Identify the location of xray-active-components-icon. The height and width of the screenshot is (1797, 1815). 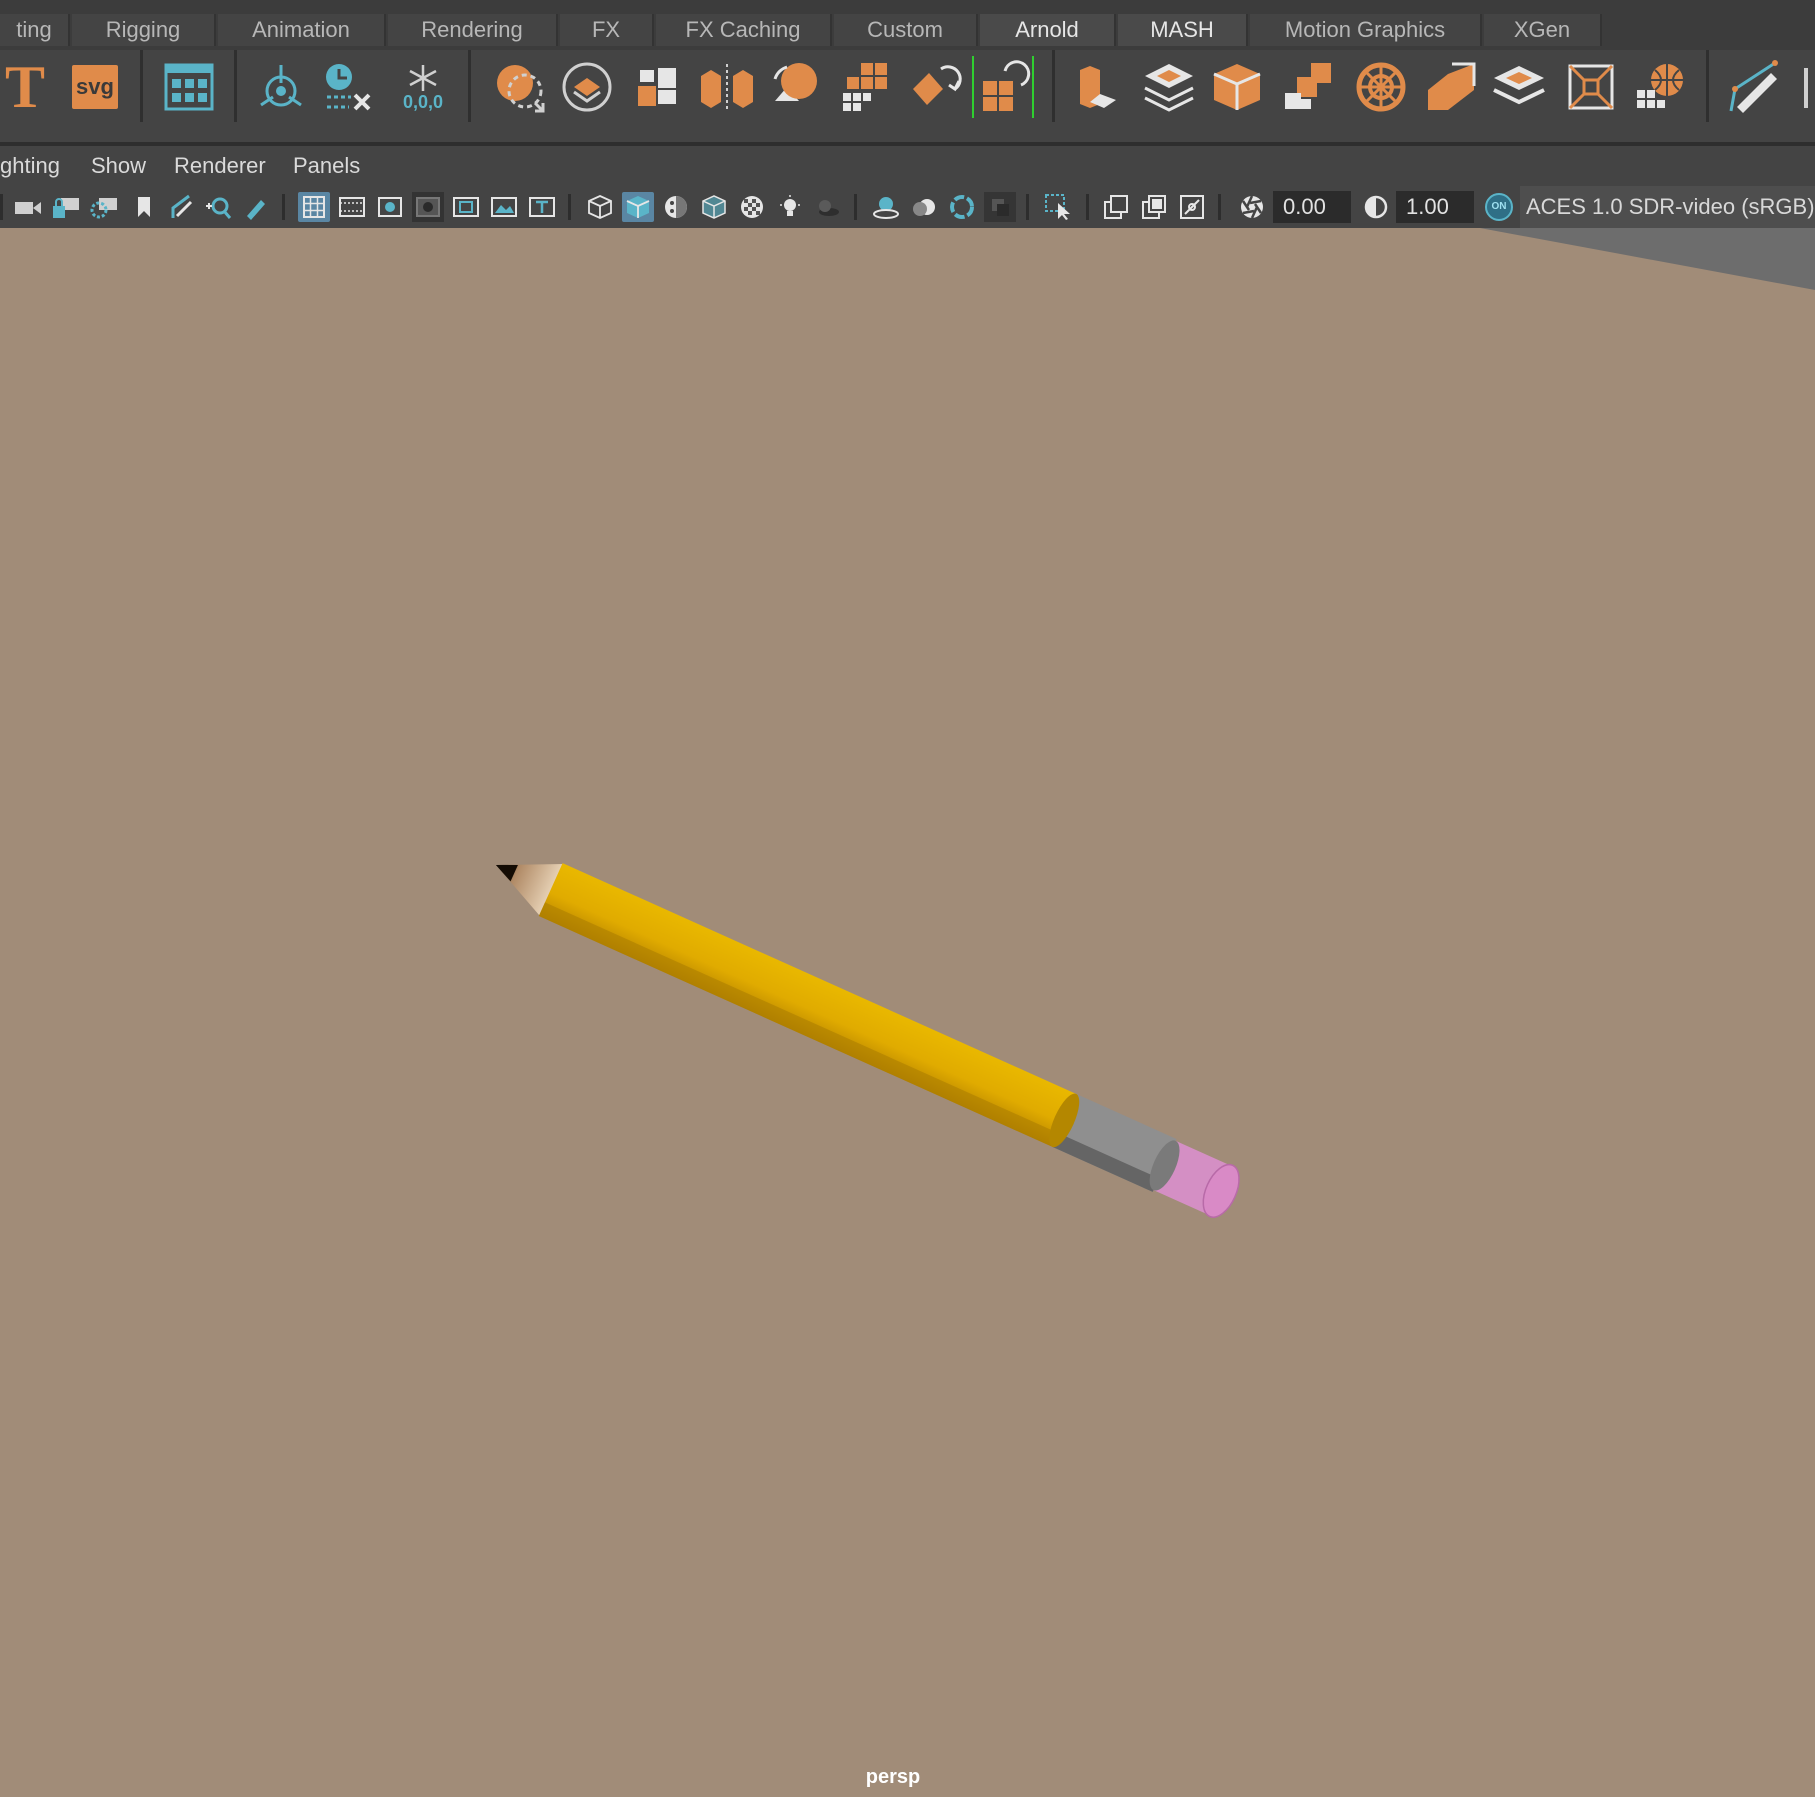
(1154, 207).